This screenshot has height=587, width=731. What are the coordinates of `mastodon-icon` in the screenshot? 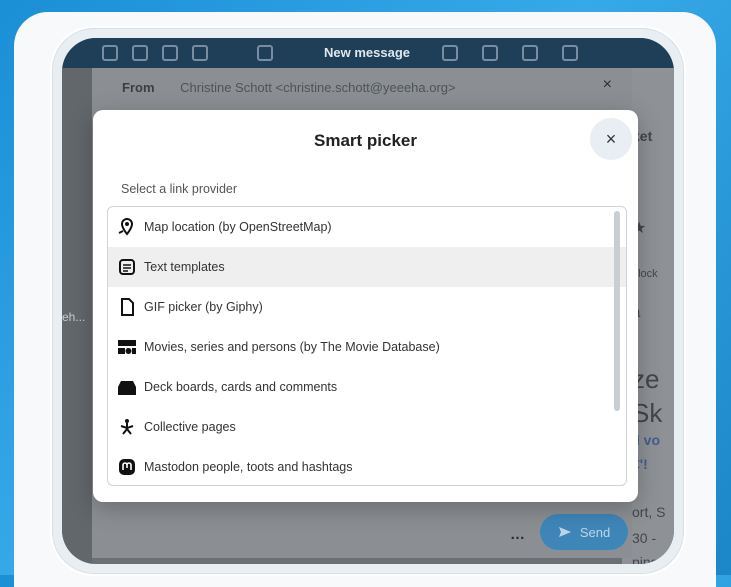 It's located at (127, 467).